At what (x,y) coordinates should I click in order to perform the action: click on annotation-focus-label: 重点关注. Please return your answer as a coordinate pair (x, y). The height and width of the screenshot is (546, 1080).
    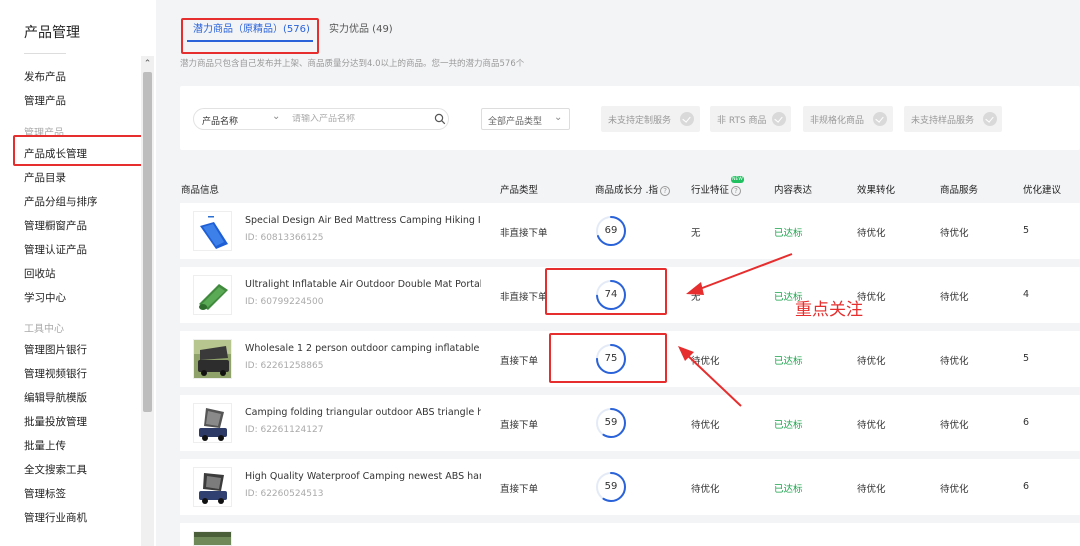
    Looking at the image, I should click on (829, 310).